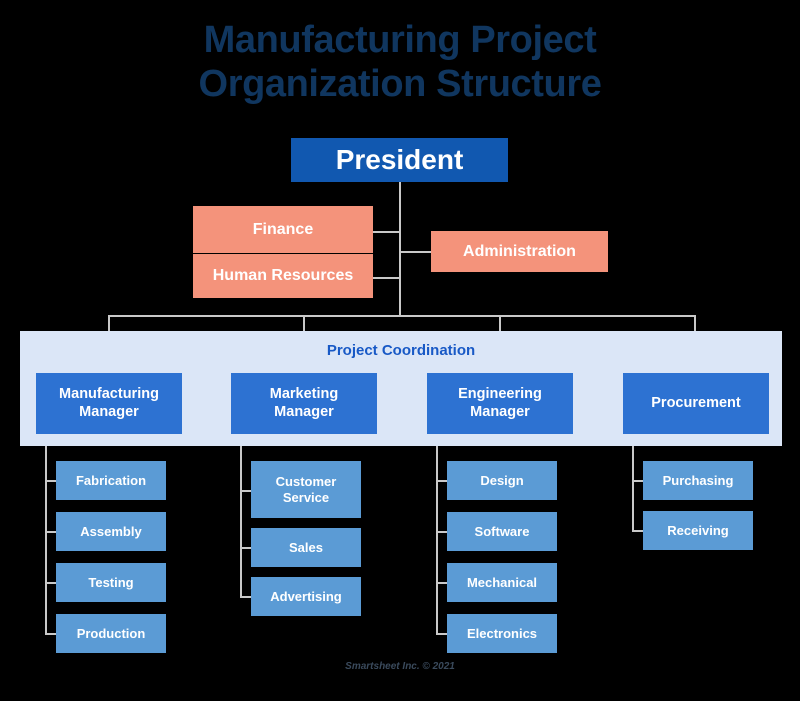 This screenshot has height=701, width=800. I want to click on node-receiving: Receiving, so click(698, 530).